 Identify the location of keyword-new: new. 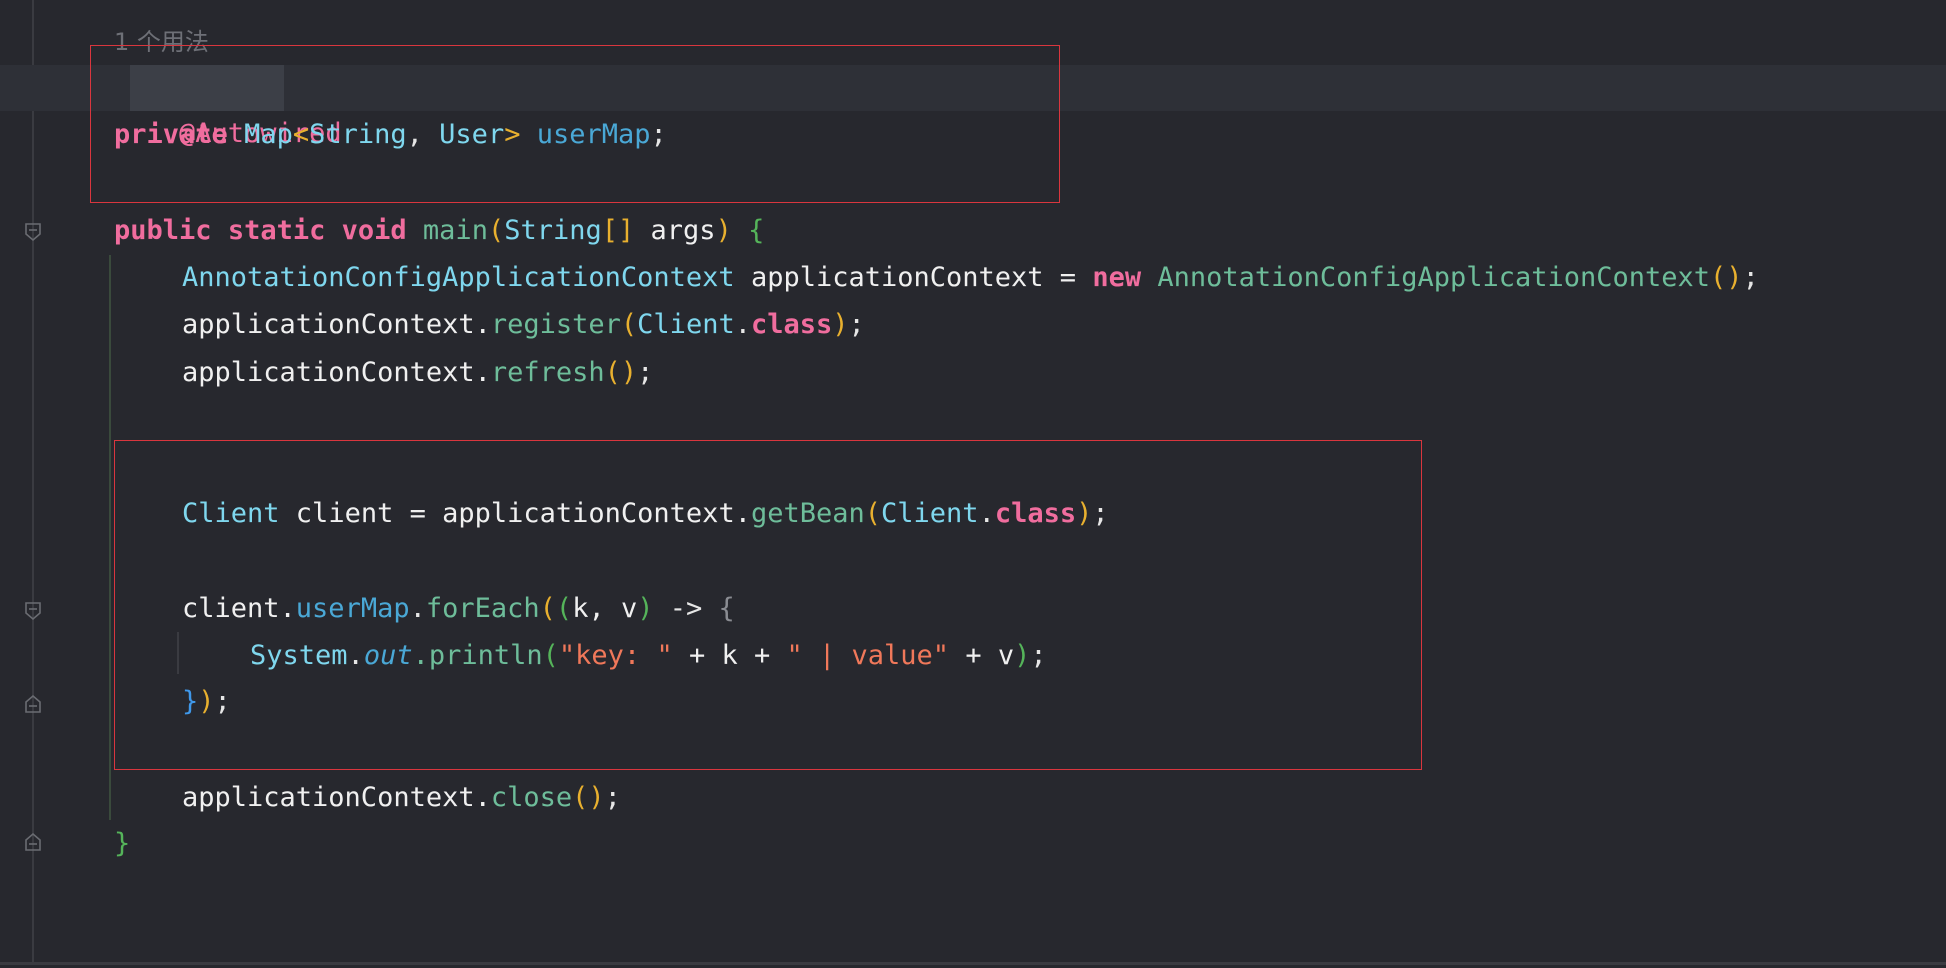
(1117, 277).